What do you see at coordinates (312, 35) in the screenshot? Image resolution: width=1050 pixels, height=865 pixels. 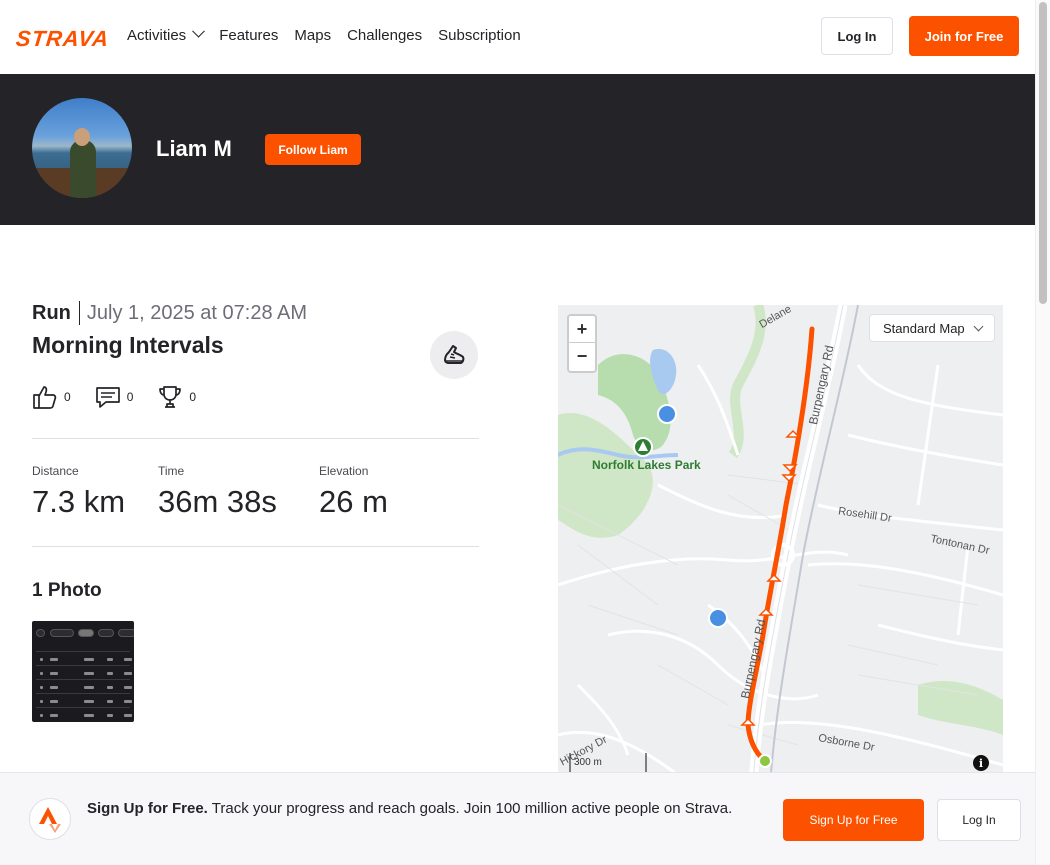 I see `nav-maps: Maps` at bounding box center [312, 35].